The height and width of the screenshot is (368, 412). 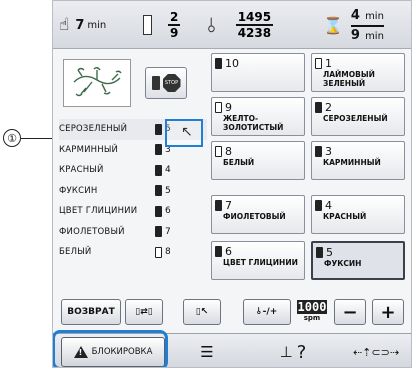 I want to click on needle-select-button: ▯↖, so click(x=202, y=312).